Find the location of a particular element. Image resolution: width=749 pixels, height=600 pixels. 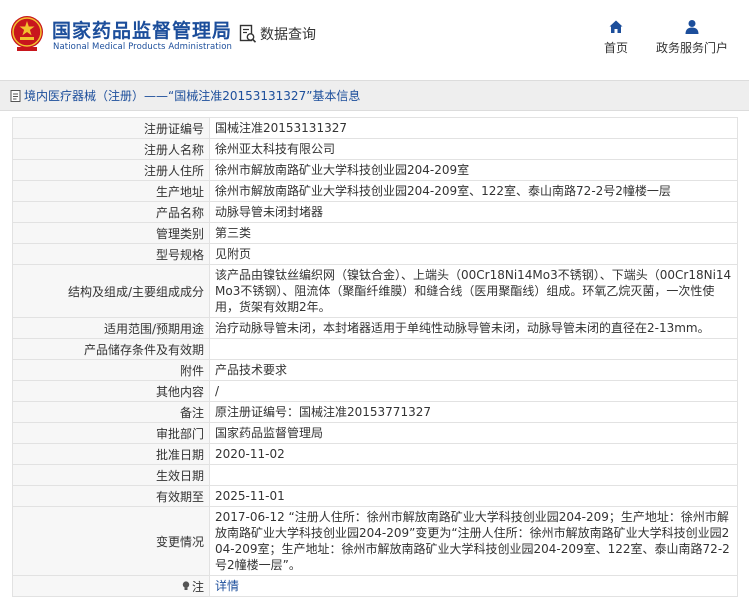

field-label: 管理类别 is located at coordinates (111, 233).